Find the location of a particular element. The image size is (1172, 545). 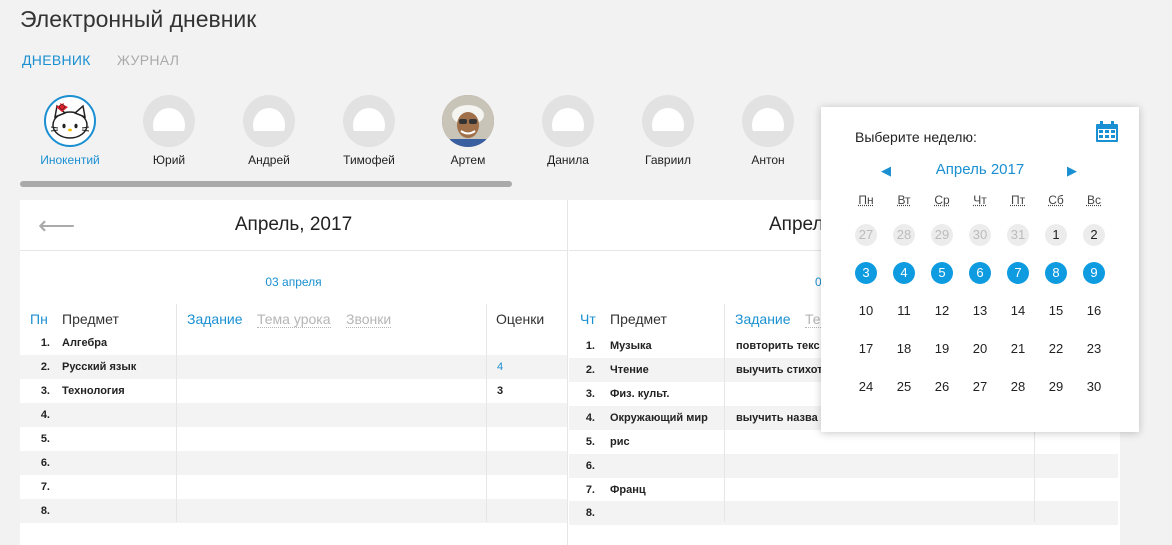

table-row: 1. Алгебра is located at coordinates (74, 343).